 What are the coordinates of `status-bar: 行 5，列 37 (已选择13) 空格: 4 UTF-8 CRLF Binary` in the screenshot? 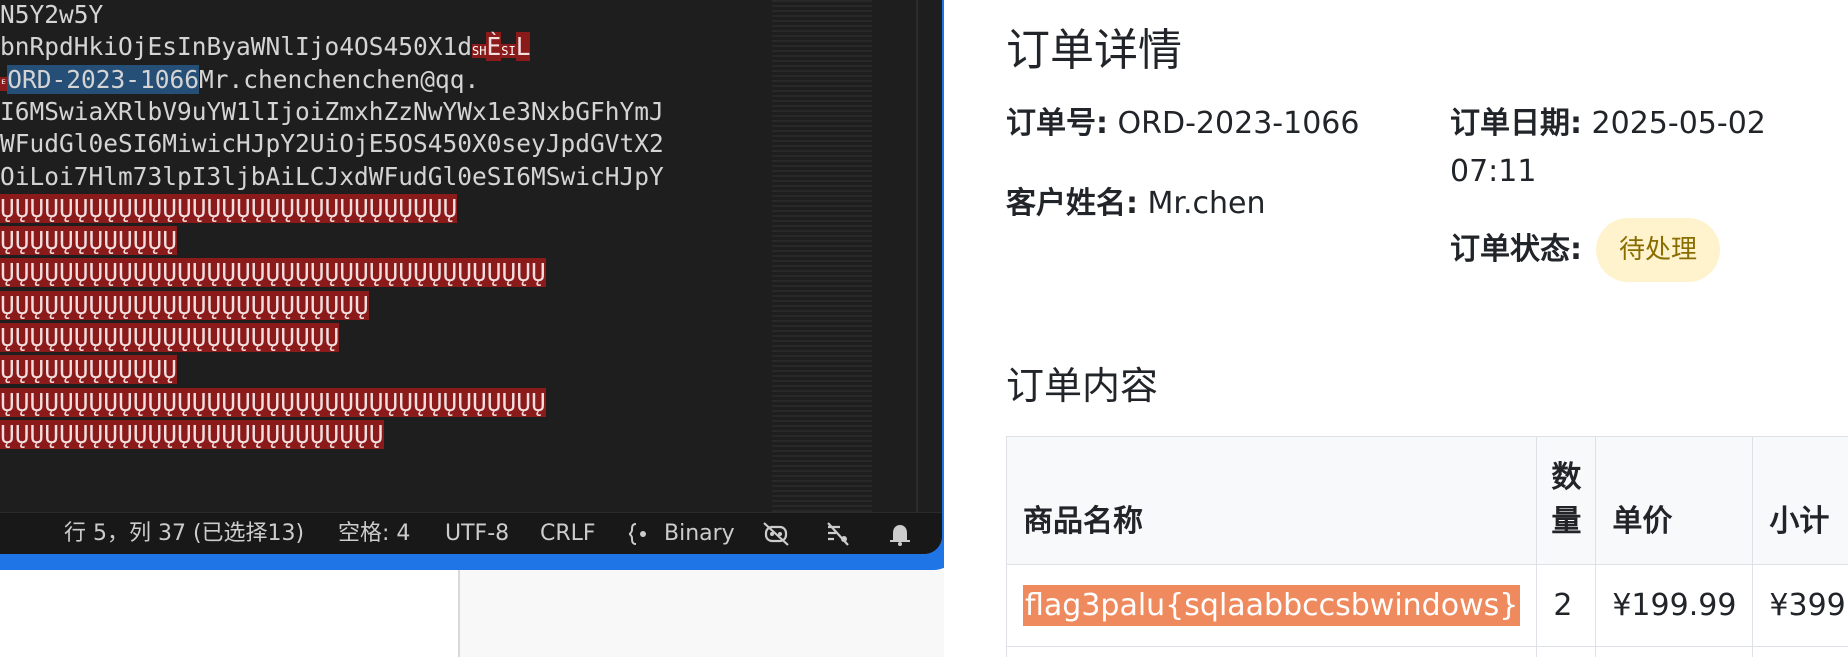 It's located at (471, 533).